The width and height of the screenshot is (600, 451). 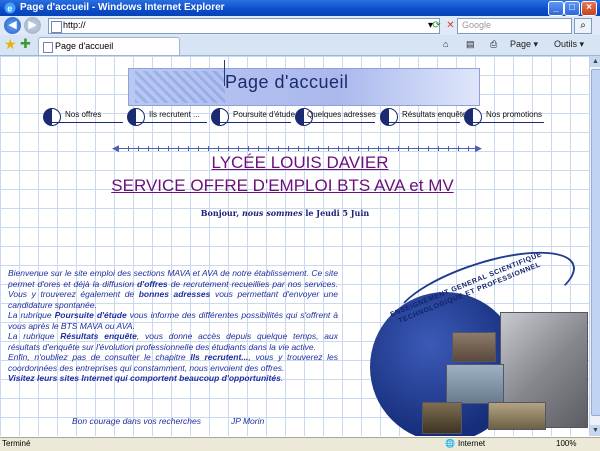 I want to click on status-text: Terminé, so click(x=16, y=443).